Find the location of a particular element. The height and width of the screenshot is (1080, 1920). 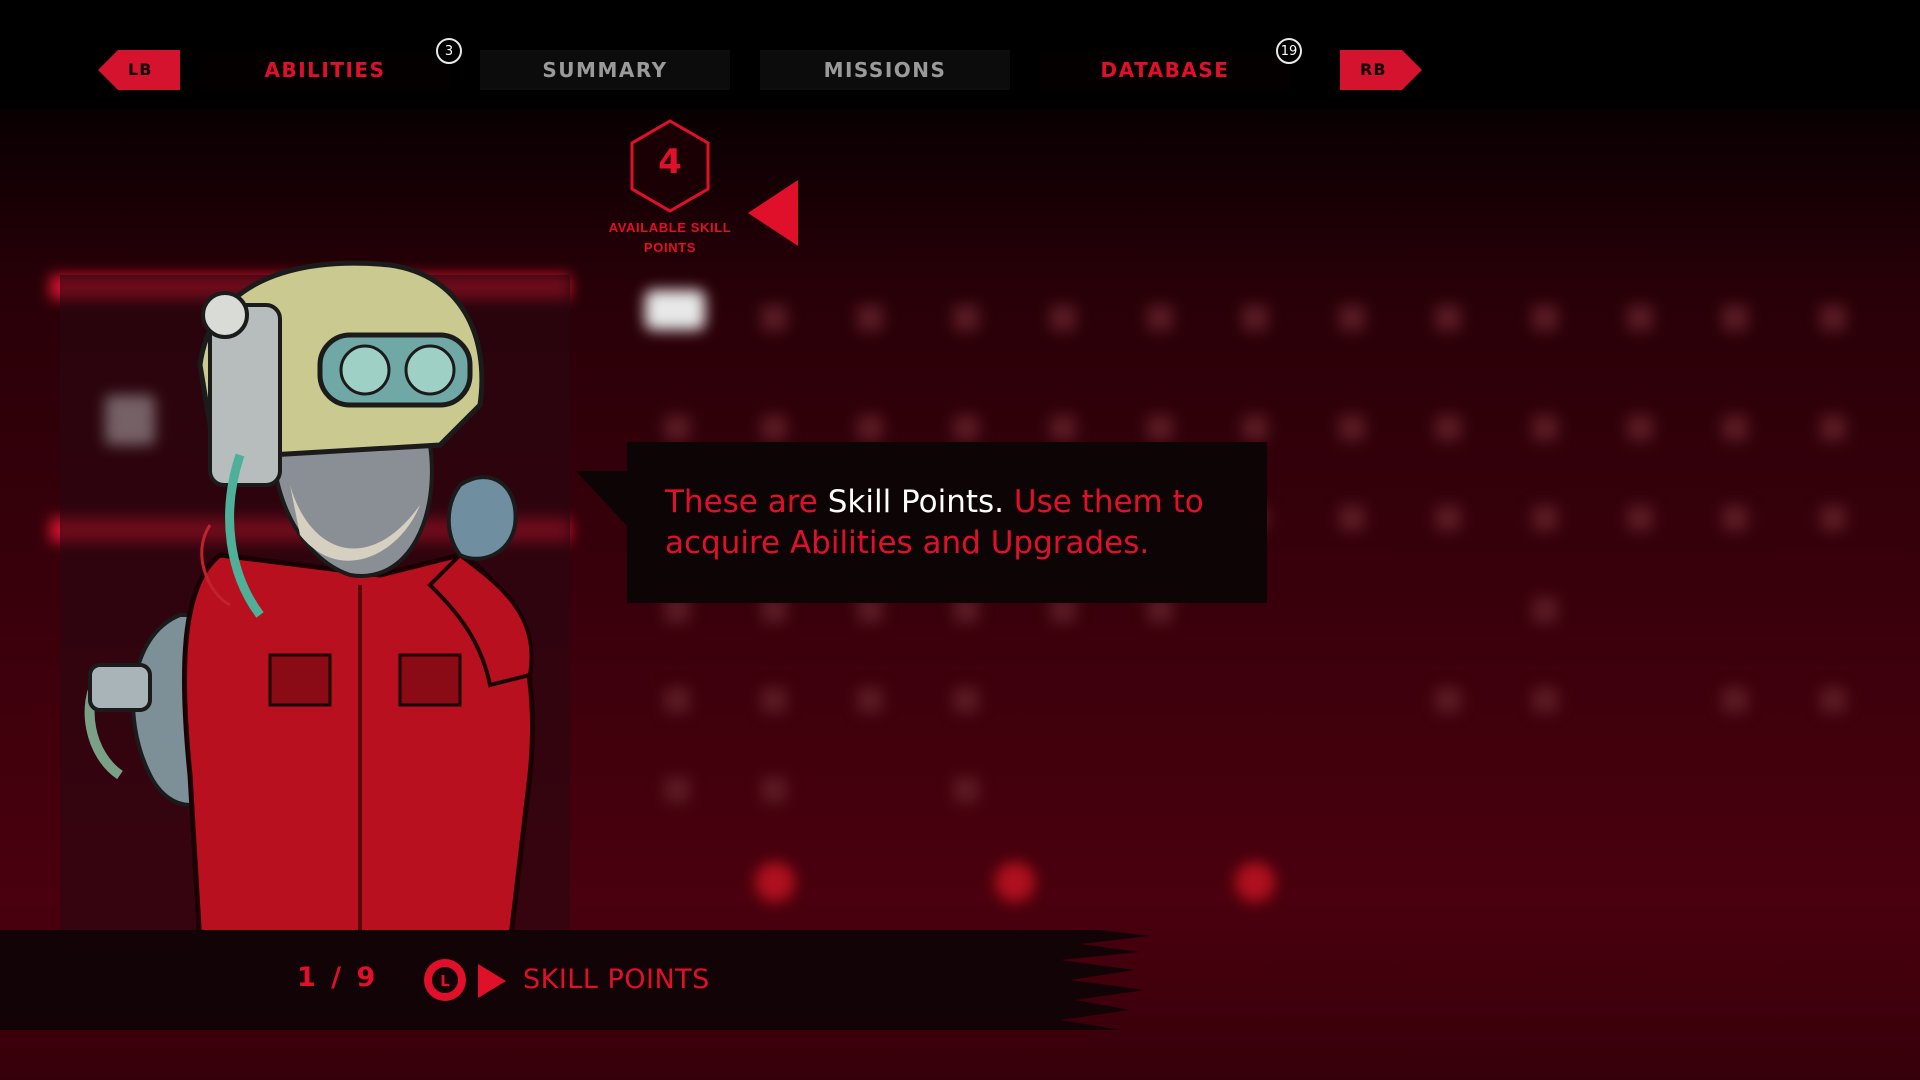

tab-summary-label: SUMMARY is located at coordinates (605, 70).